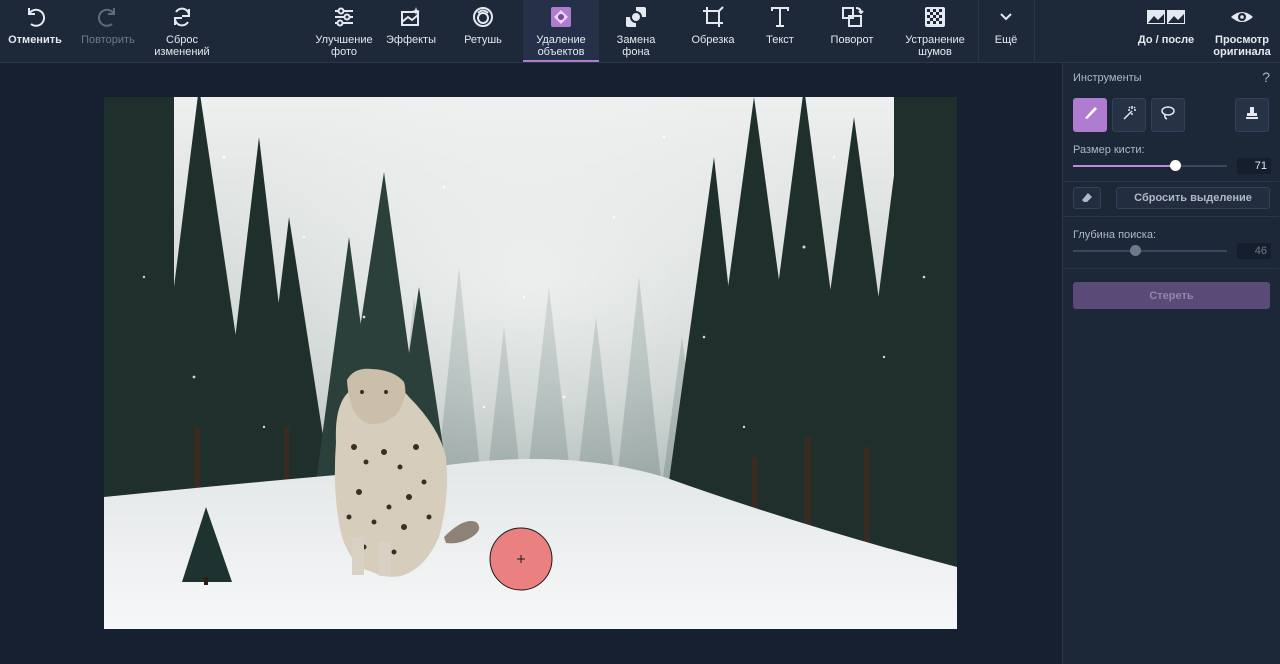 The width and height of the screenshot is (1280, 664). I want to click on undo-button: Отменить, so click(35, 31).